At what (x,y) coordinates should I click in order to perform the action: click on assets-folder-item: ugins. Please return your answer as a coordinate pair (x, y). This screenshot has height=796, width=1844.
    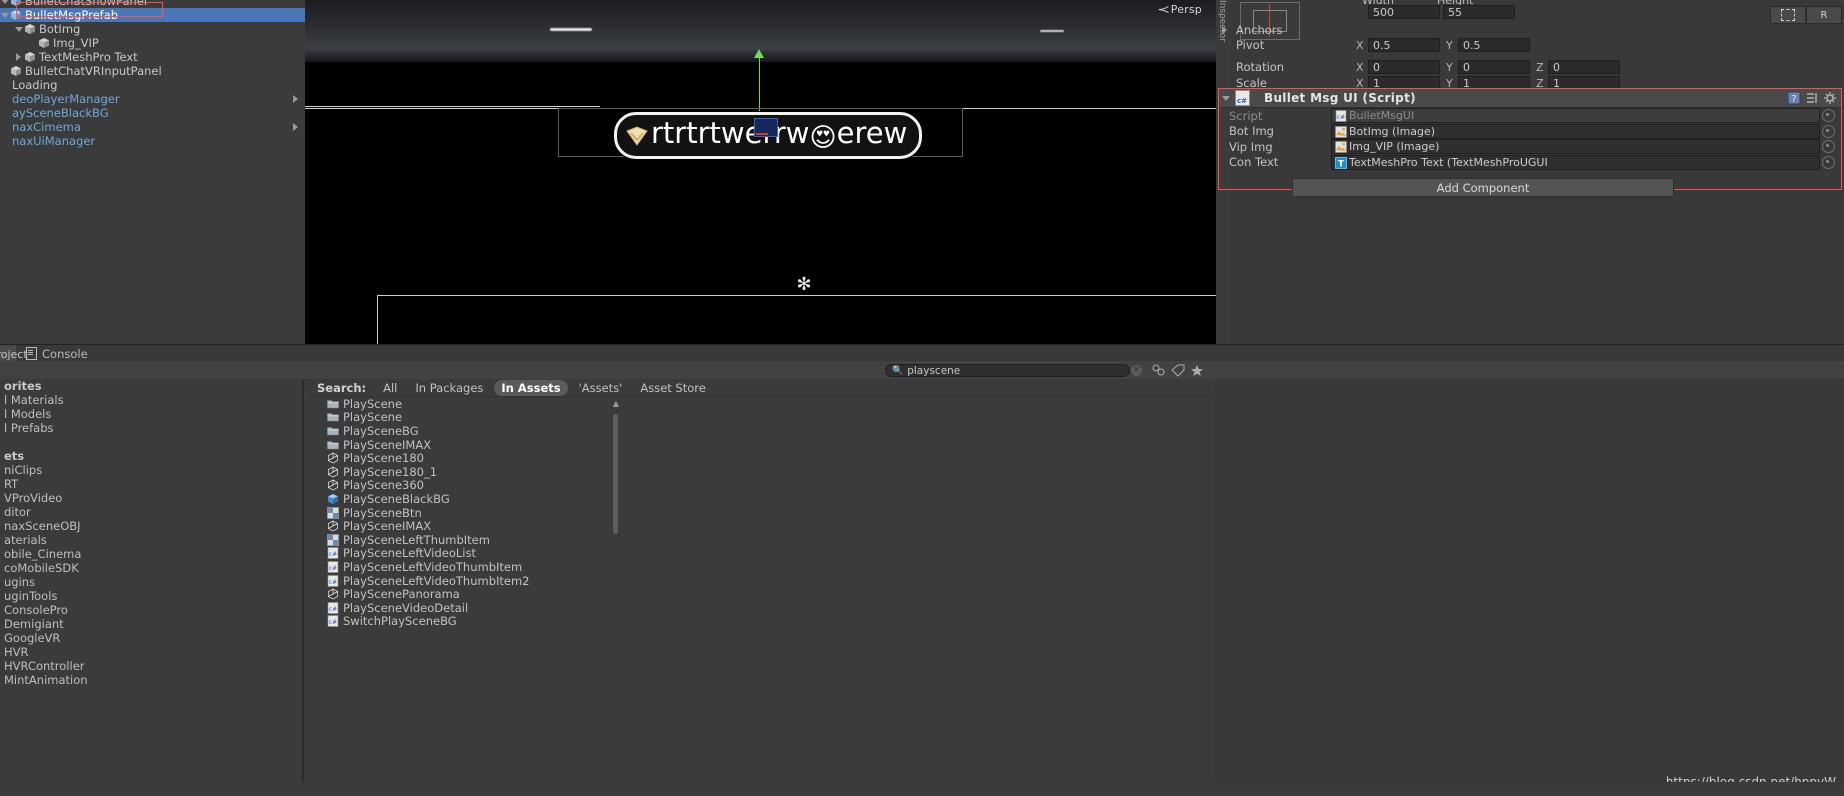
    Looking at the image, I should click on (151, 582).